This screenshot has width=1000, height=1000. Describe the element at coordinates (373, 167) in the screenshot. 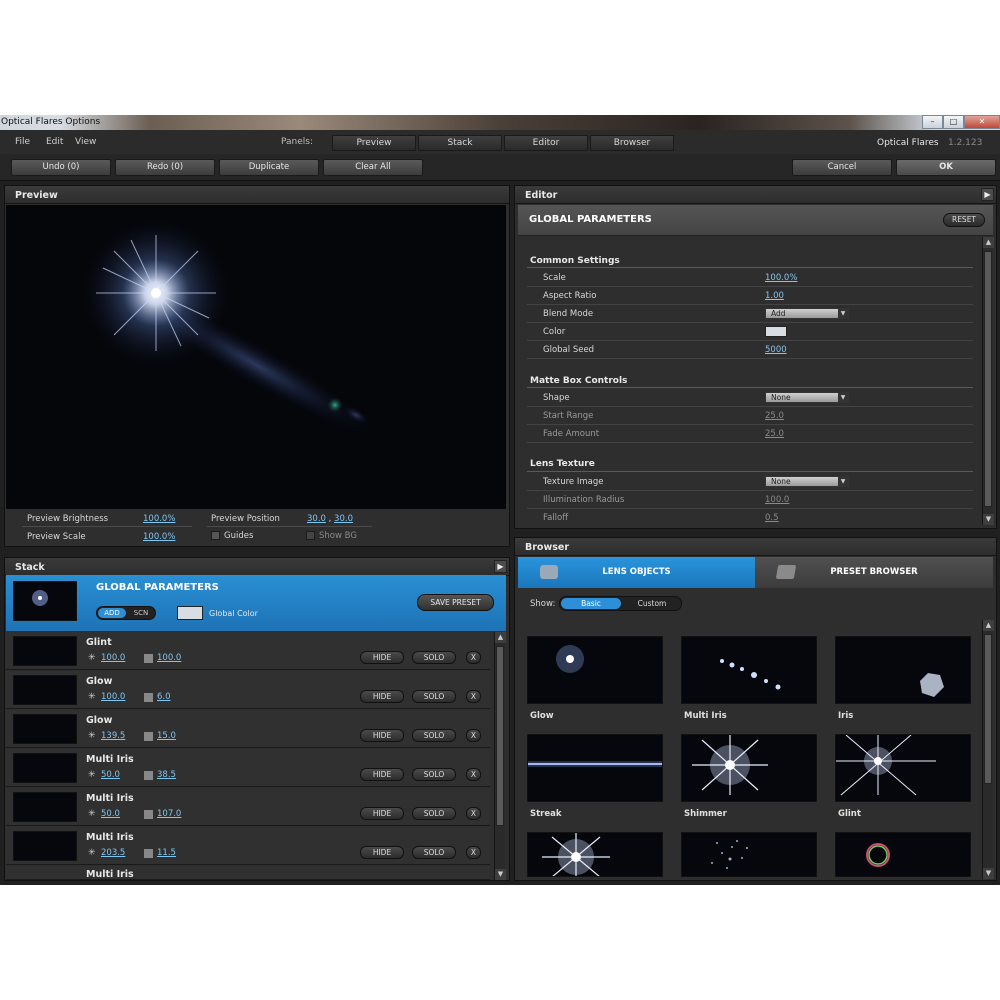

I see `clear-all-button: Clear All` at that location.